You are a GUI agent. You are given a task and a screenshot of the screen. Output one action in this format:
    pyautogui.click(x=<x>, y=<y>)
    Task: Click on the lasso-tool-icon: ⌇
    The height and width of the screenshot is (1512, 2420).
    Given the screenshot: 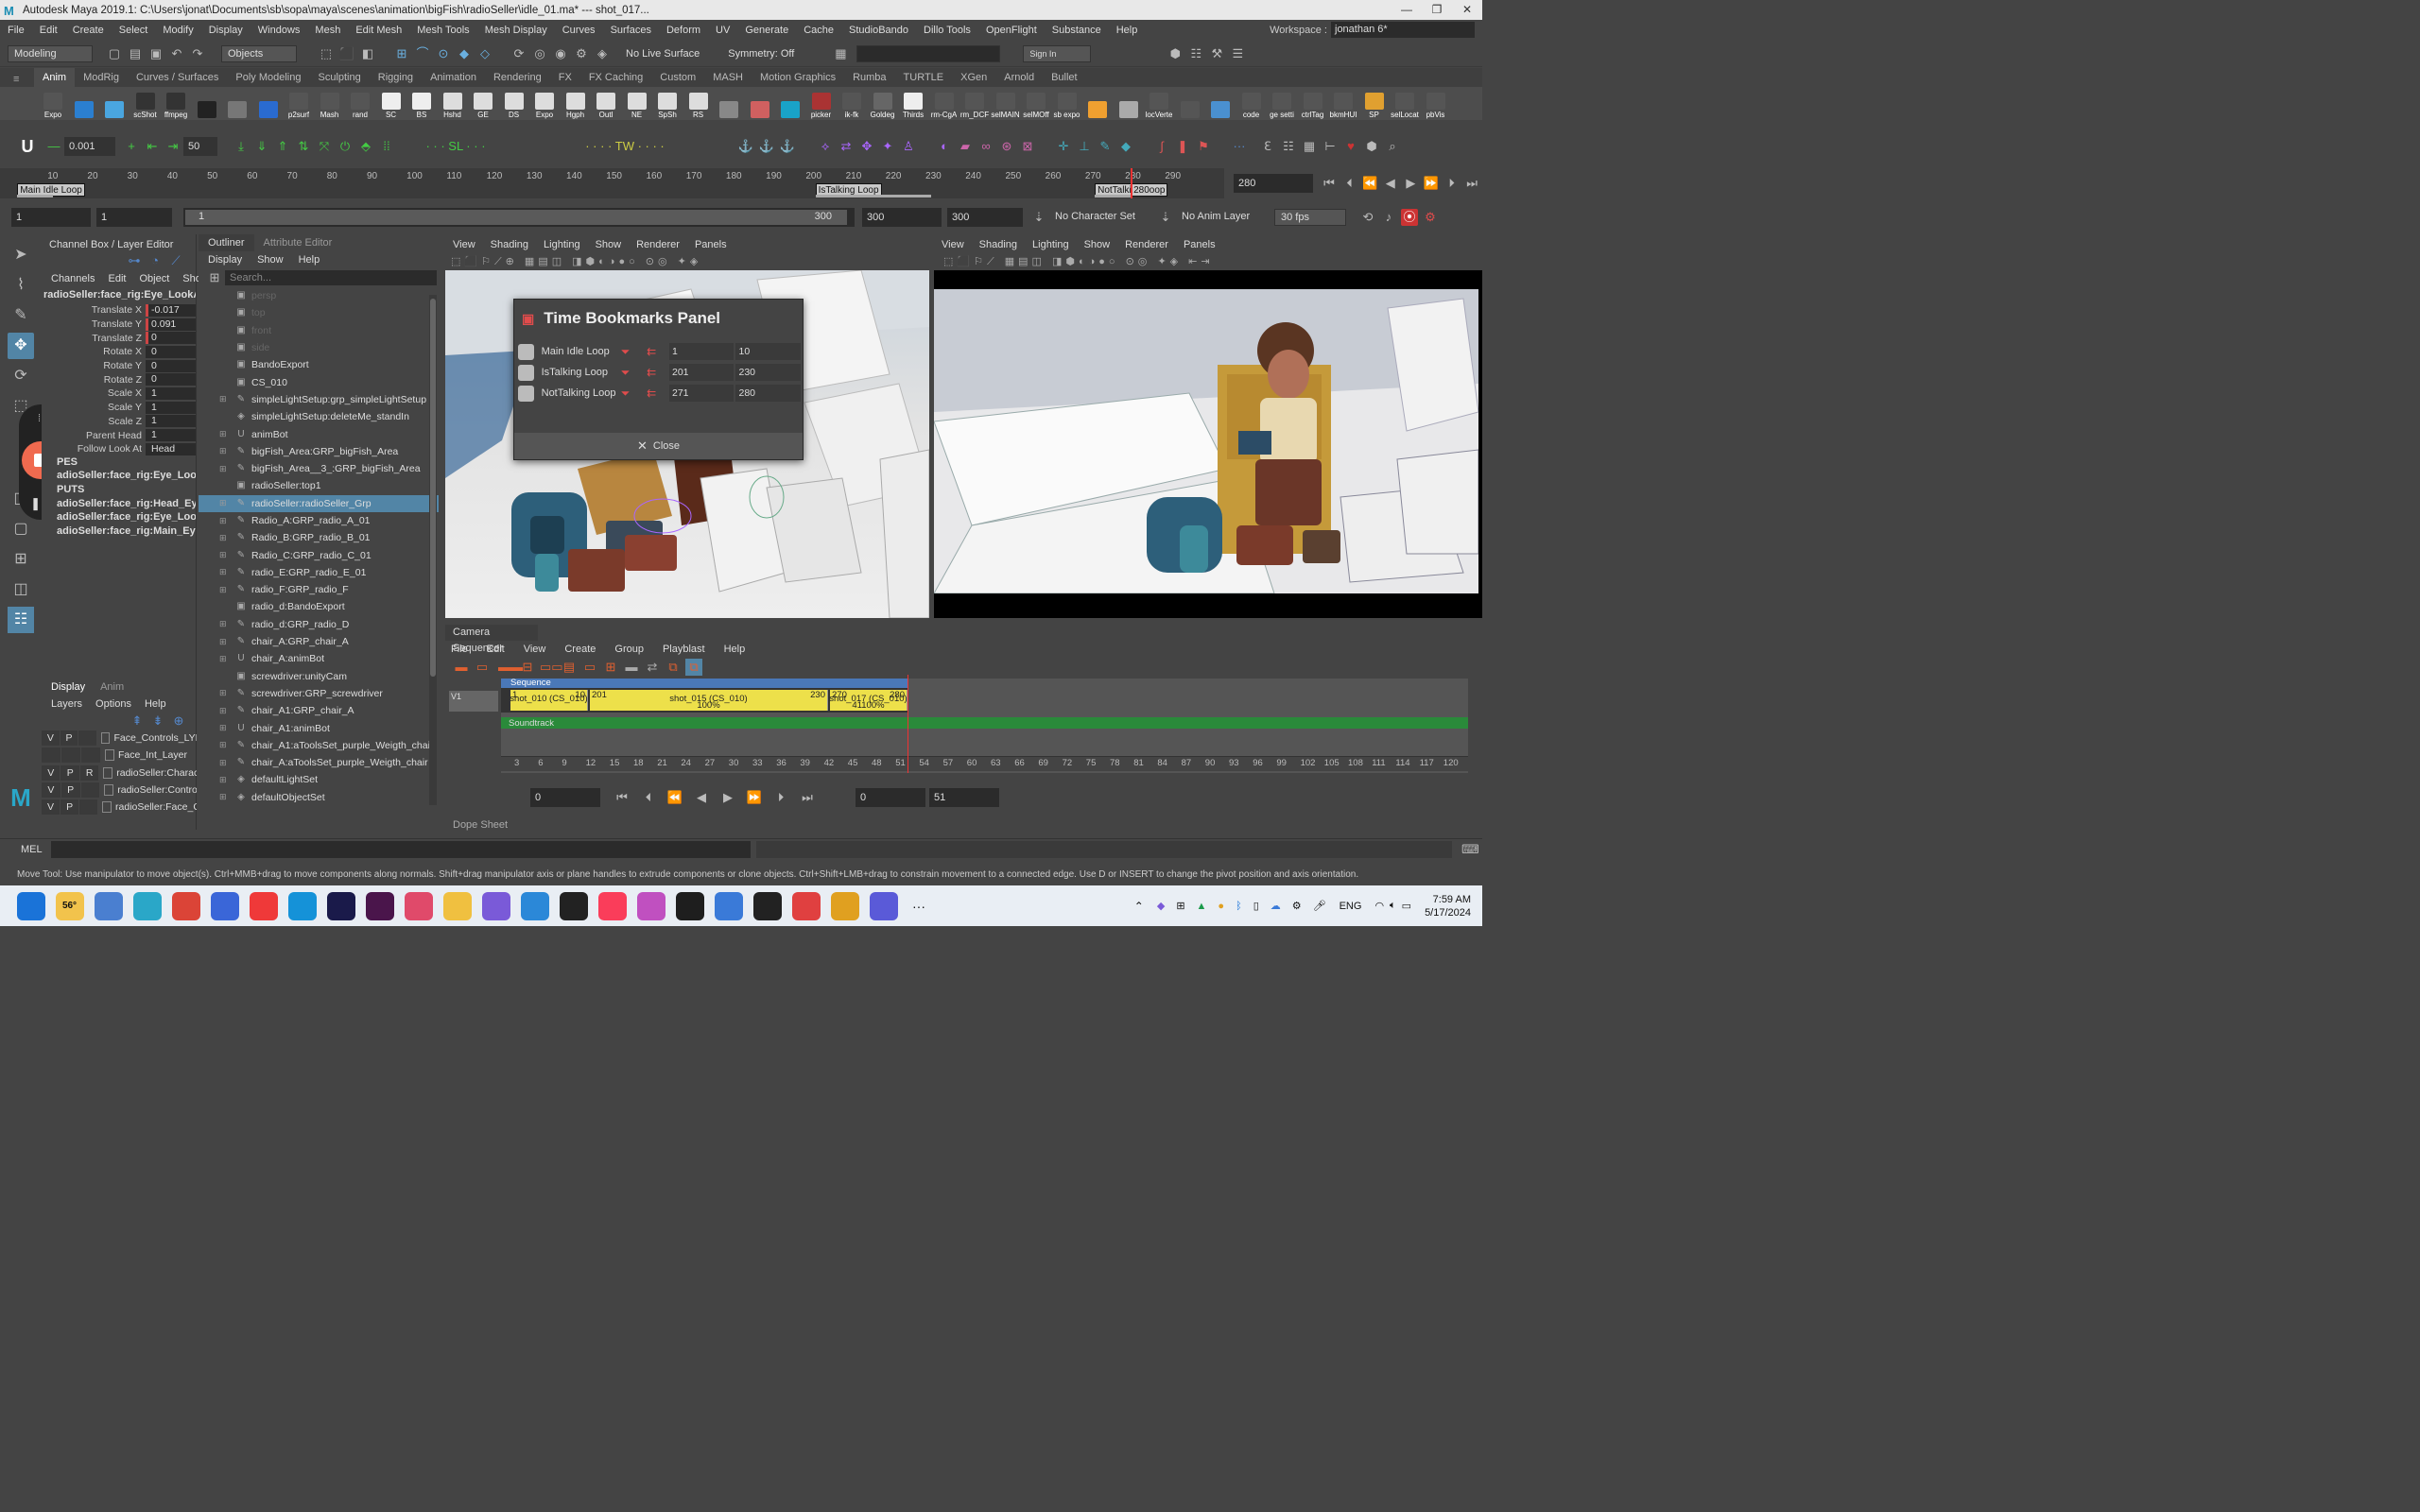 What is the action you would take?
    pyautogui.click(x=21, y=285)
    